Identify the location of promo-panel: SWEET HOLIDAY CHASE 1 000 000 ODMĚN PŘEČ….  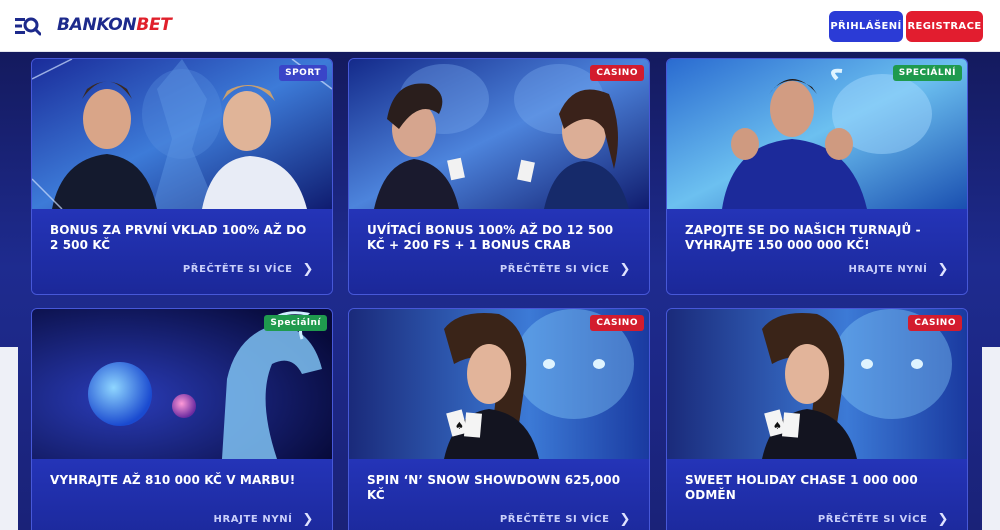
(817, 494).